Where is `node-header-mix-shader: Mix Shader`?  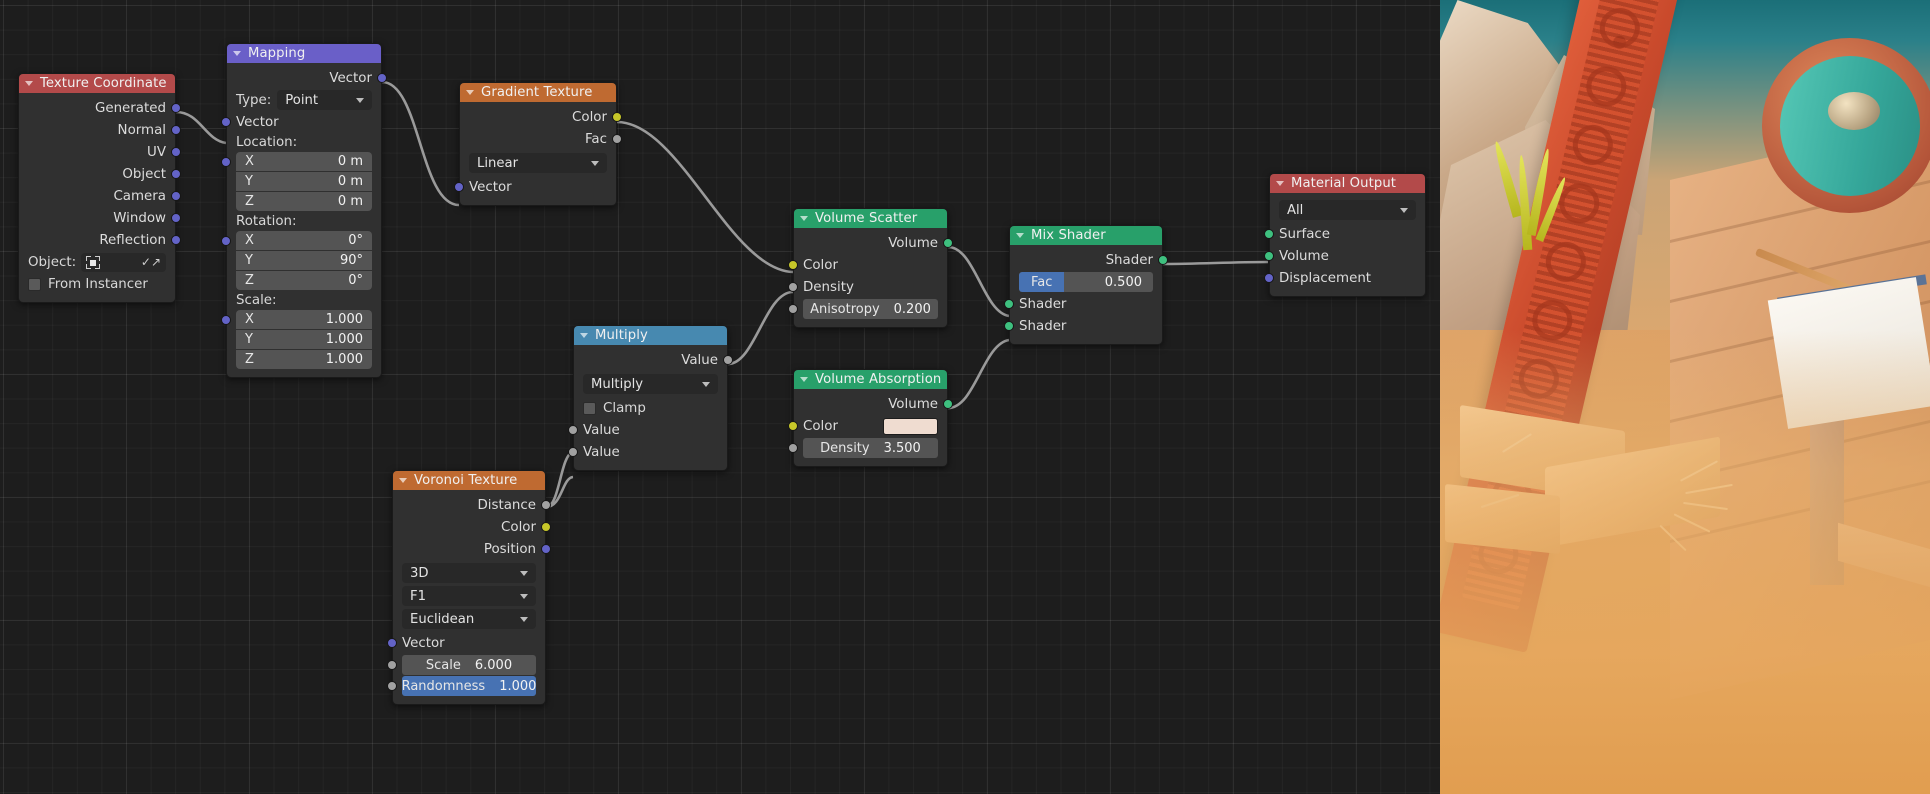 node-header-mix-shader: Mix Shader is located at coordinates (1086, 235).